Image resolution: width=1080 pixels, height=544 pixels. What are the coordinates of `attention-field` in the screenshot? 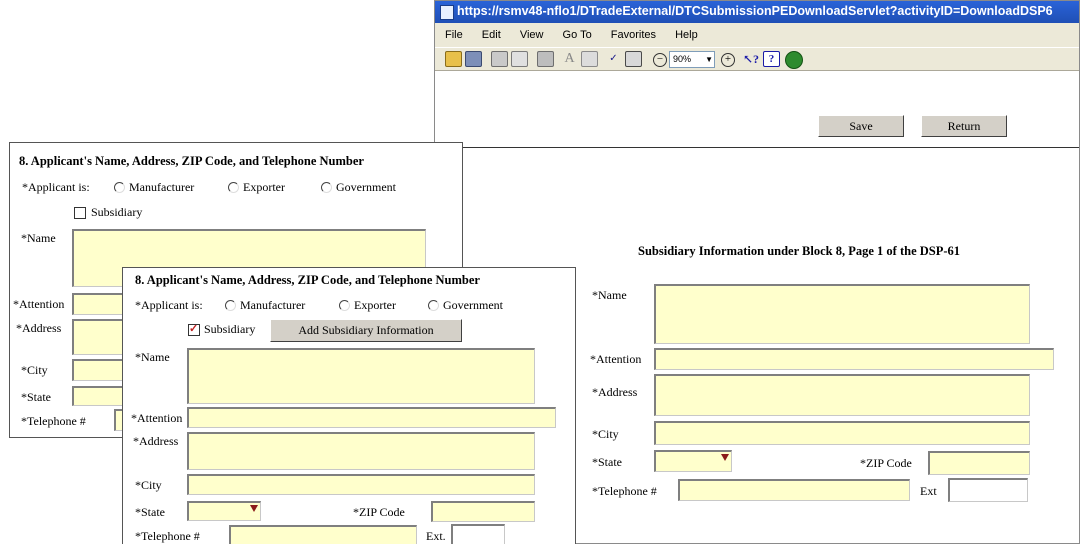 It's located at (854, 359).